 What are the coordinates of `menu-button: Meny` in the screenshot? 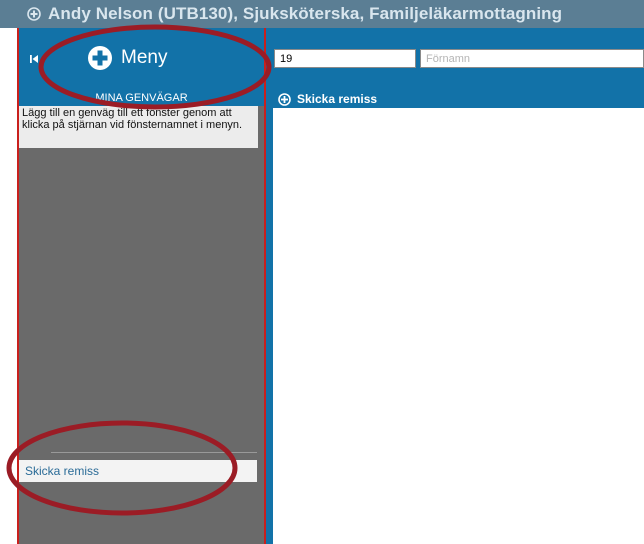 It's located at (127, 58).